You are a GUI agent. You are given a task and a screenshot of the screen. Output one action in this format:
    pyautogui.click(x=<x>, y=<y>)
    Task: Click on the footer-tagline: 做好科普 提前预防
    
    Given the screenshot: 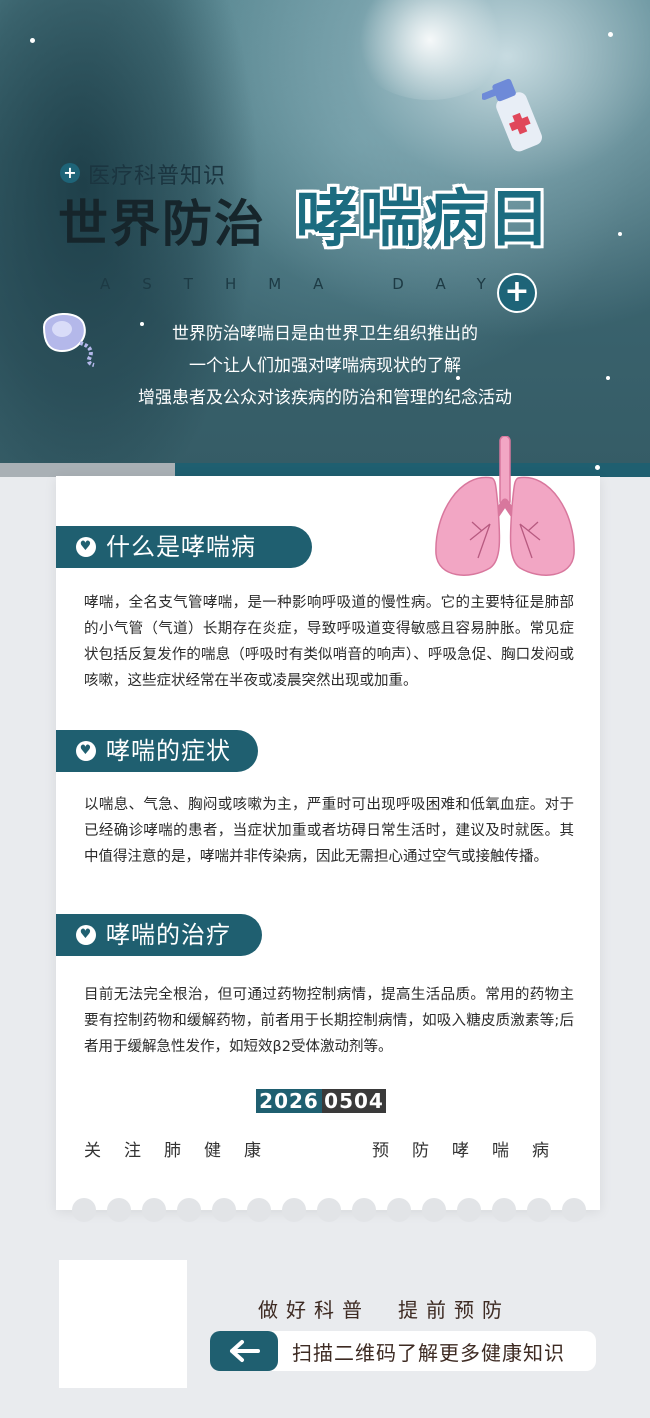 What is the action you would take?
    pyautogui.click(x=384, y=1310)
    